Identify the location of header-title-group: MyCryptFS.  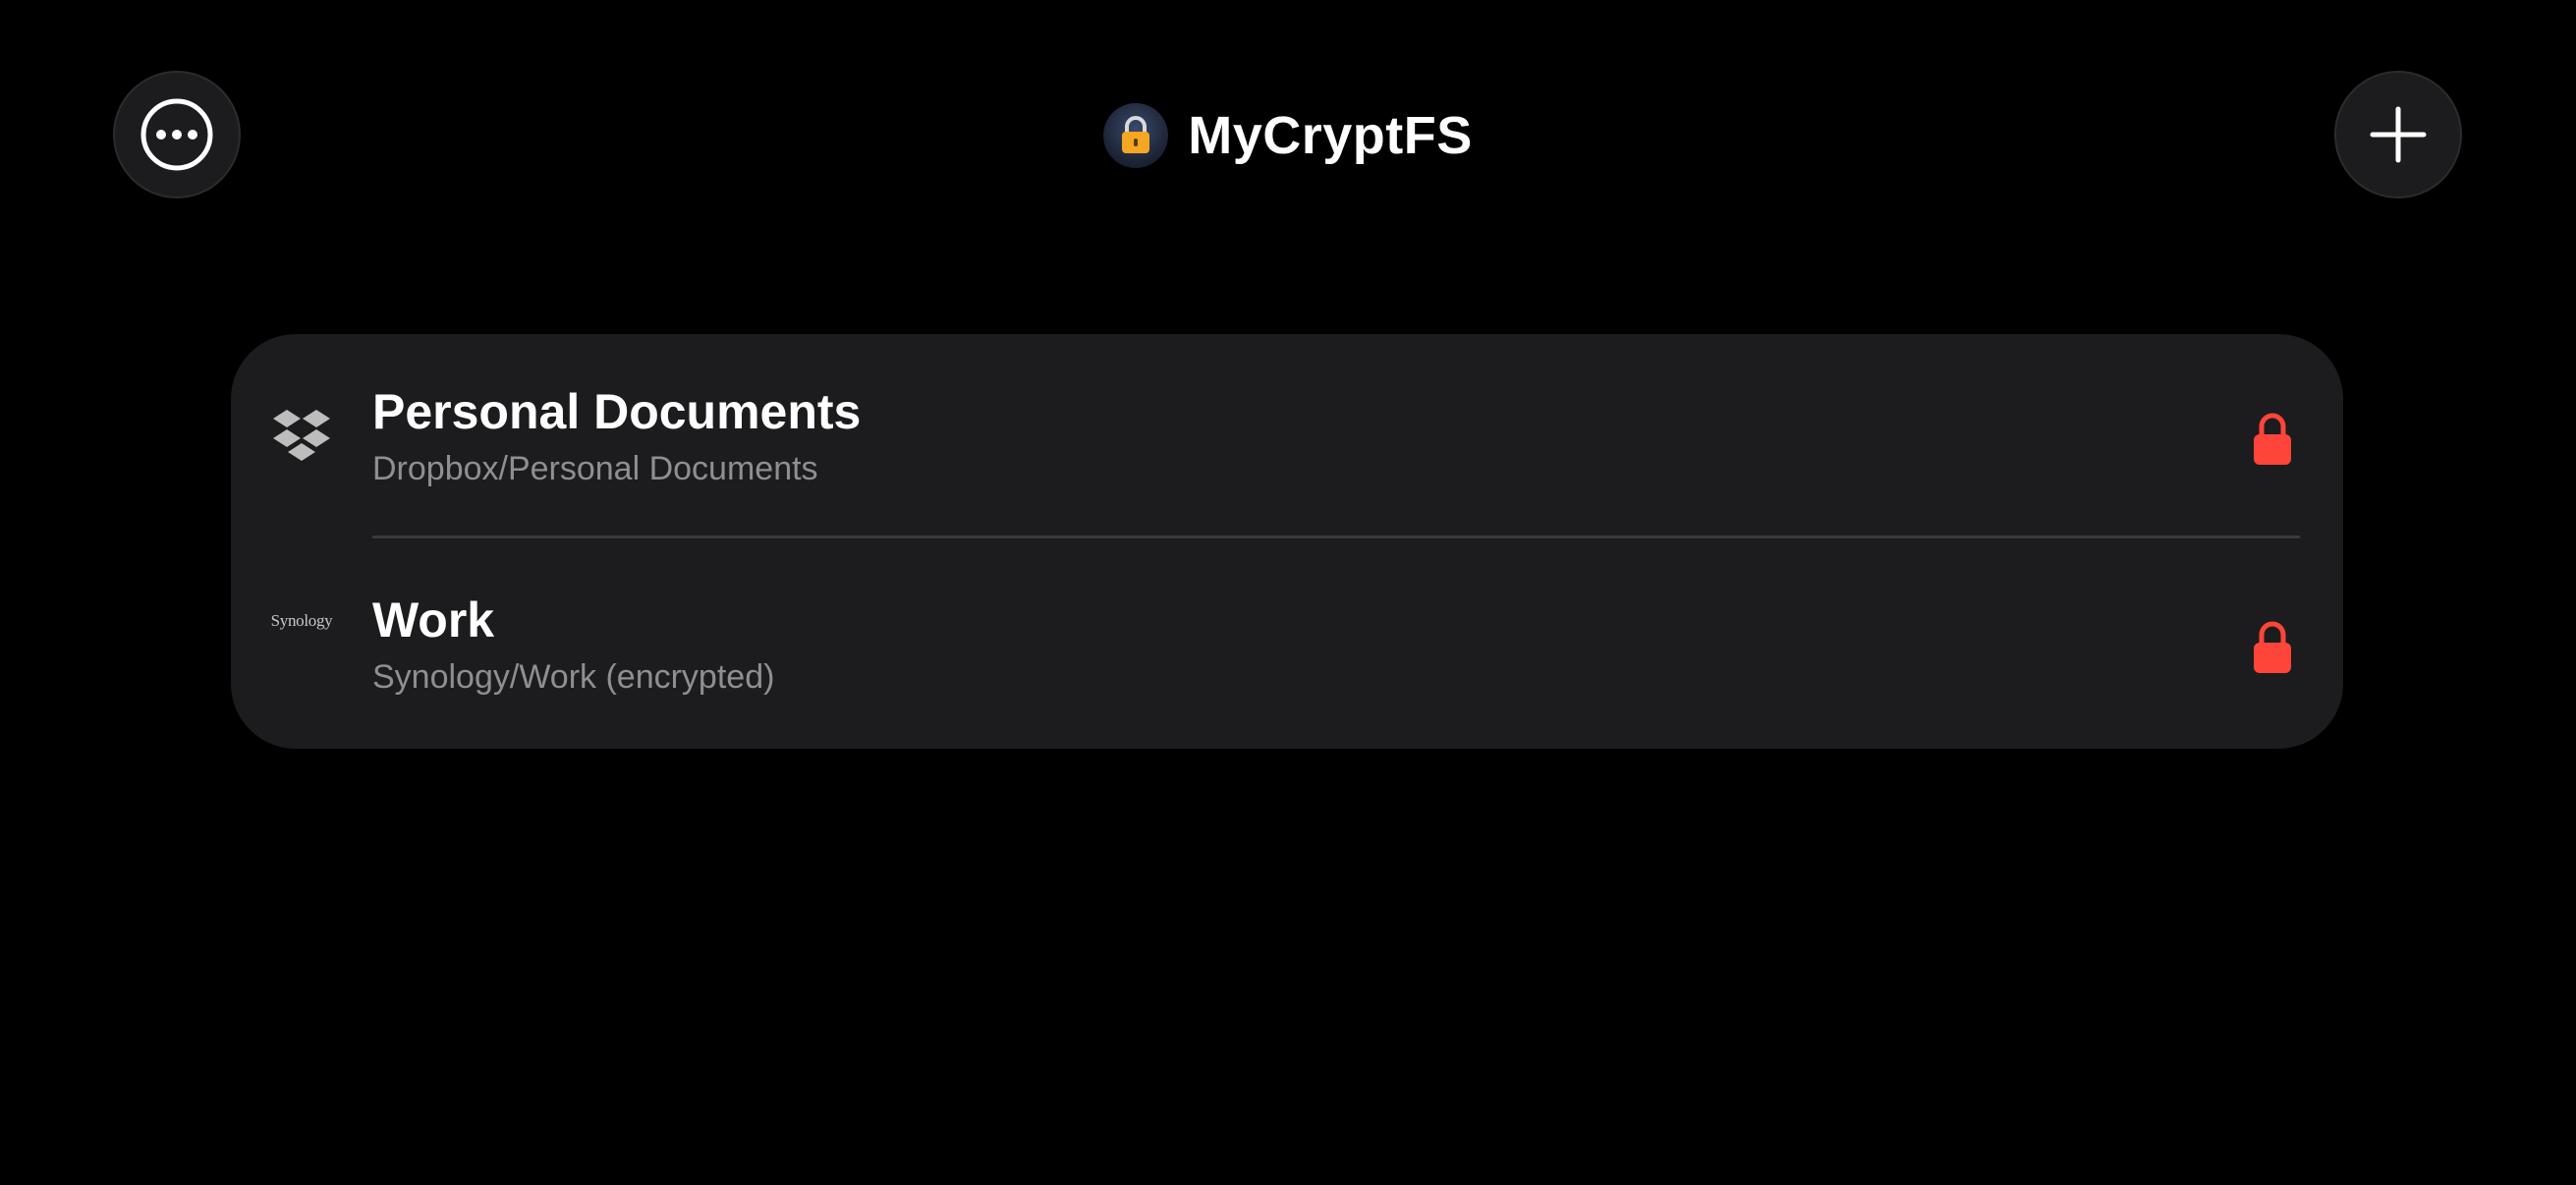
(1288, 136).